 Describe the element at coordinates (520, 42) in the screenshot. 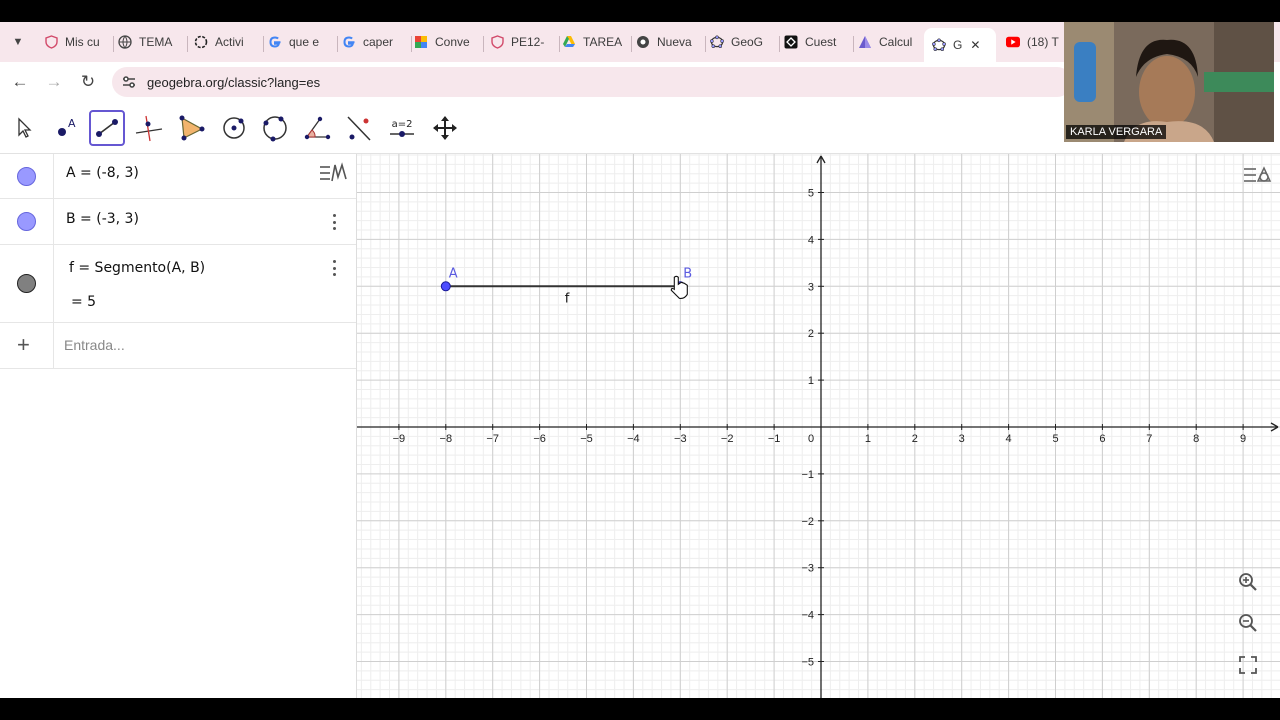

I see `browser-tab: PE12-` at that location.